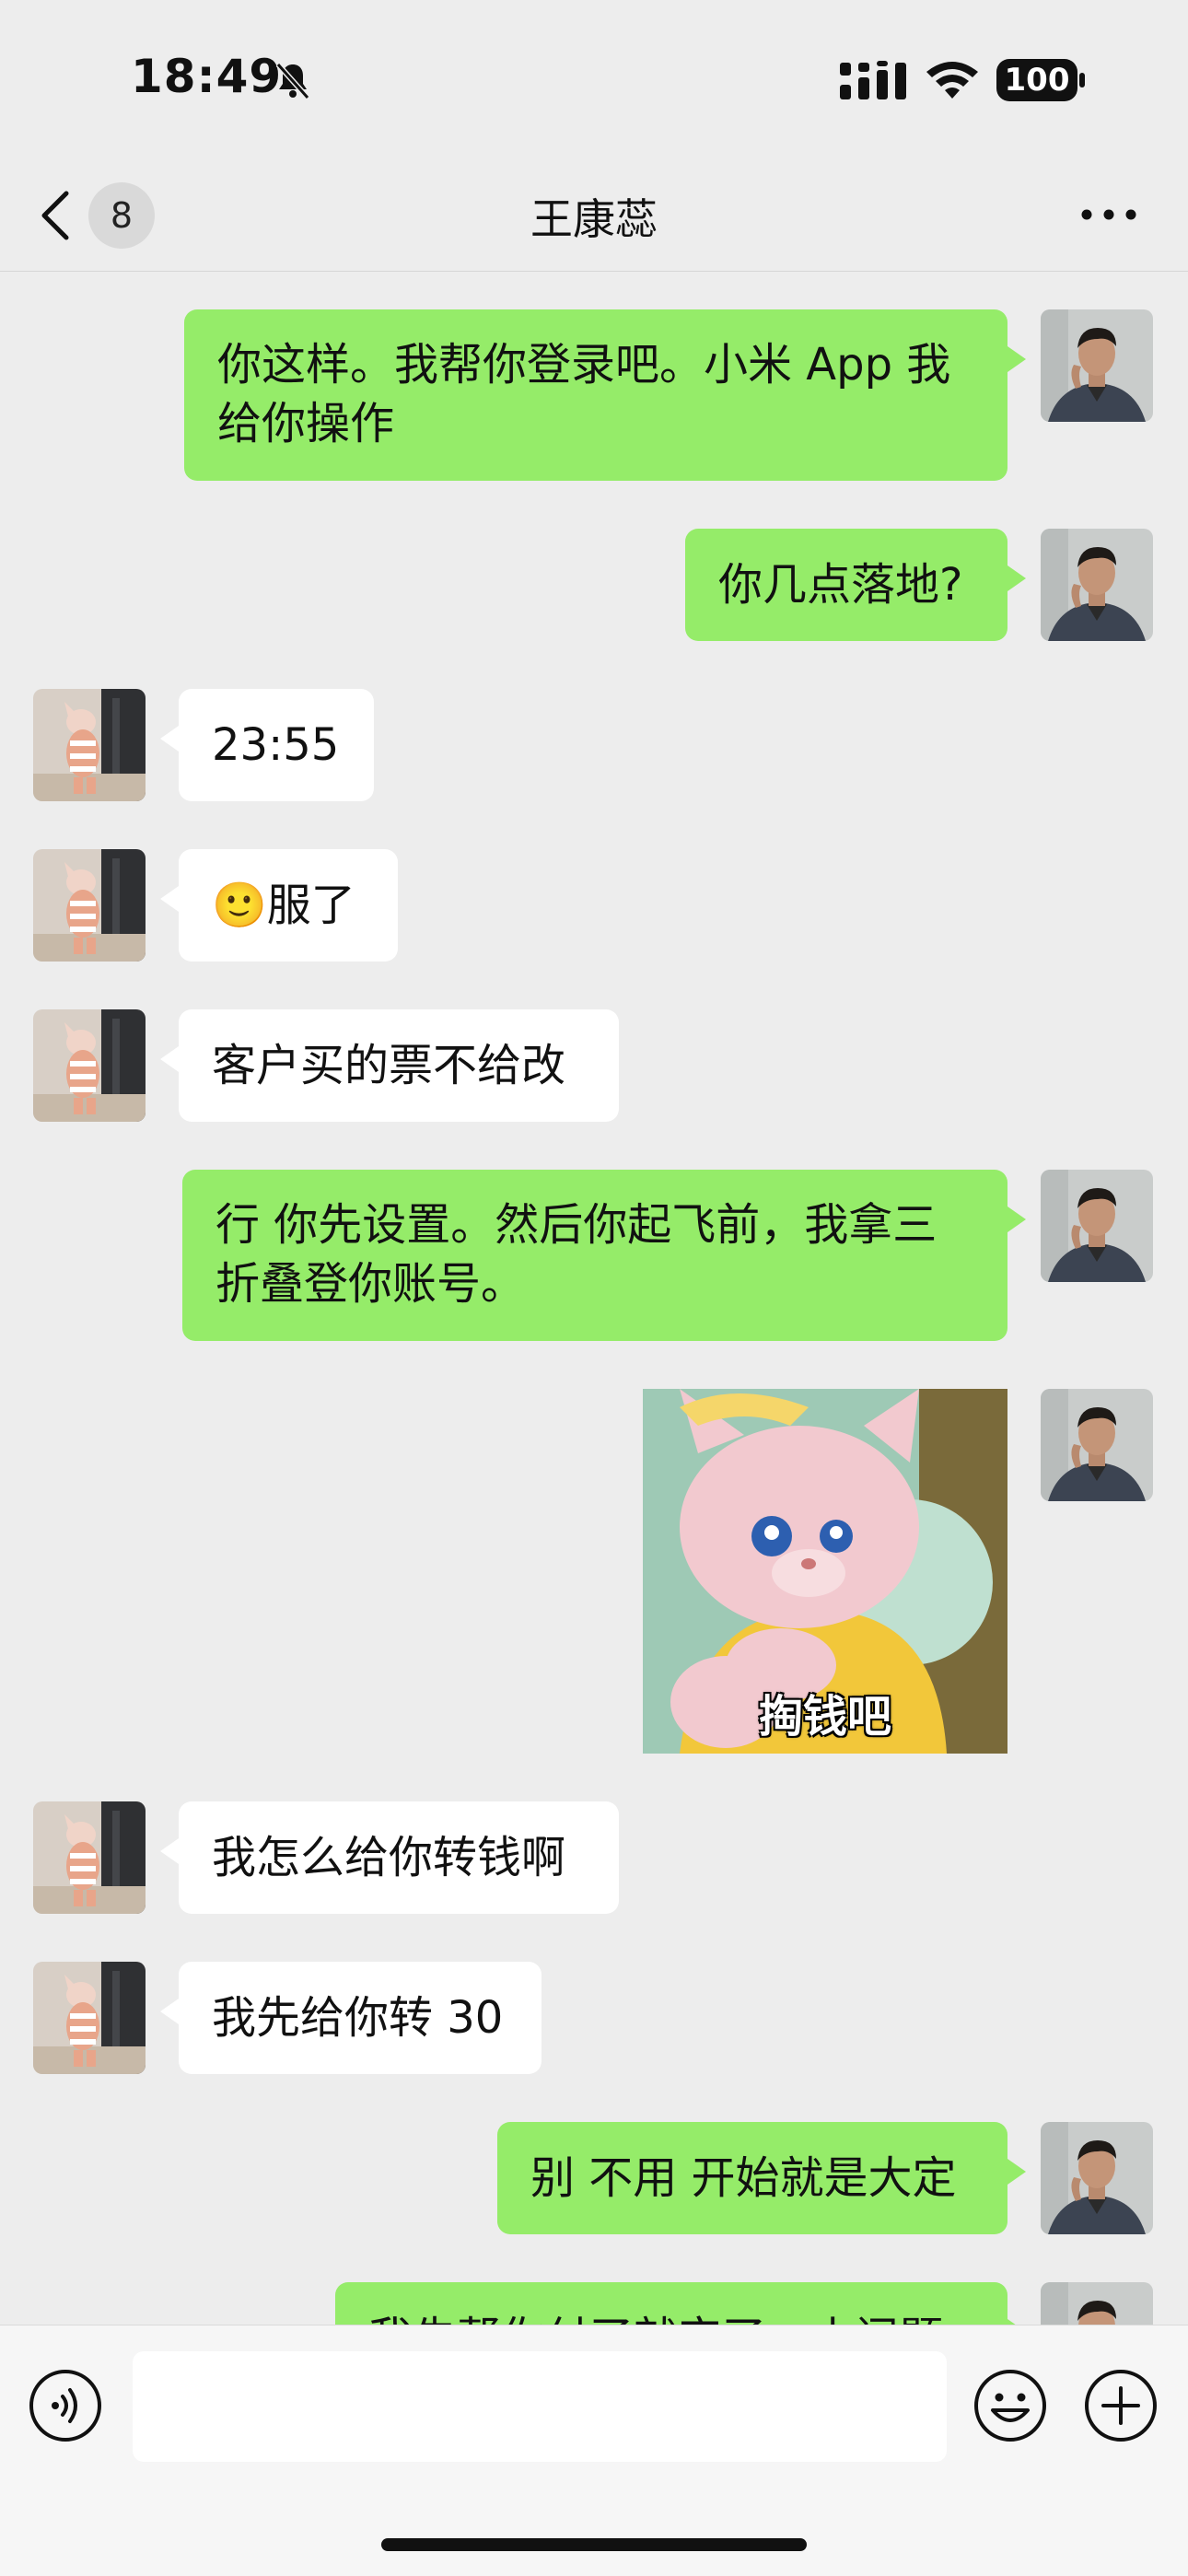  What do you see at coordinates (311, 905) in the screenshot?
I see `message-text-line: 服了` at bounding box center [311, 905].